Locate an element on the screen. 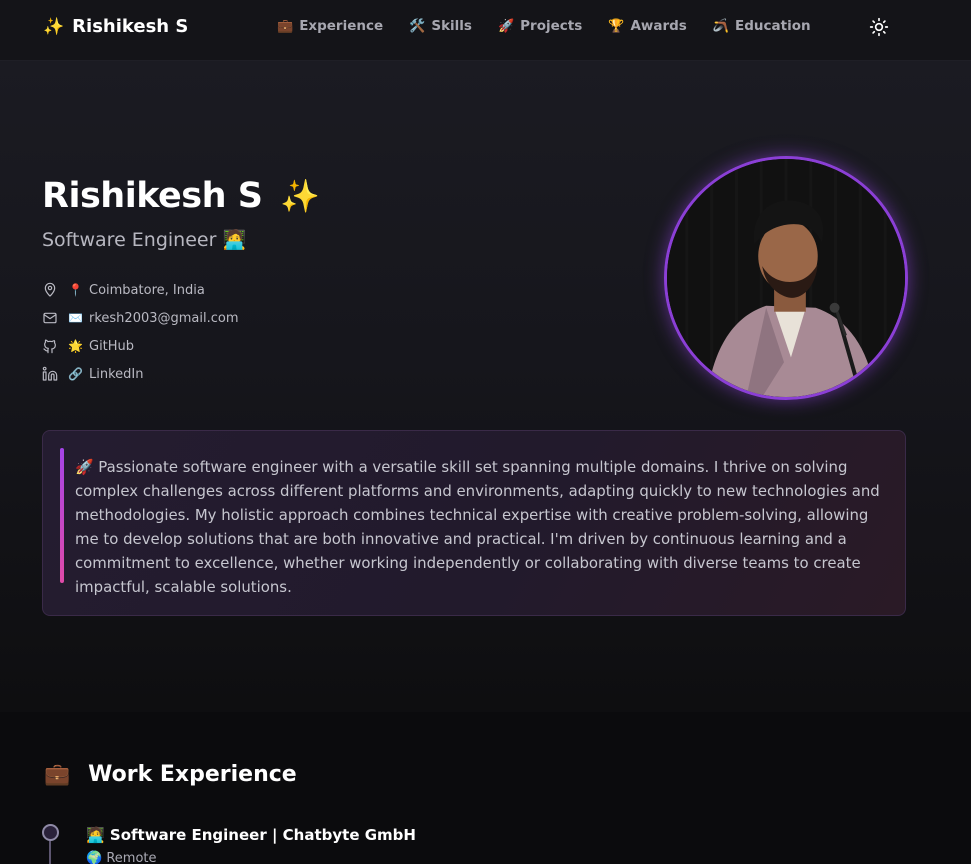 Image resolution: width=971 pixels, height=864 pixels. nav-awards-label: Awards is located at coordinates (658, 26).